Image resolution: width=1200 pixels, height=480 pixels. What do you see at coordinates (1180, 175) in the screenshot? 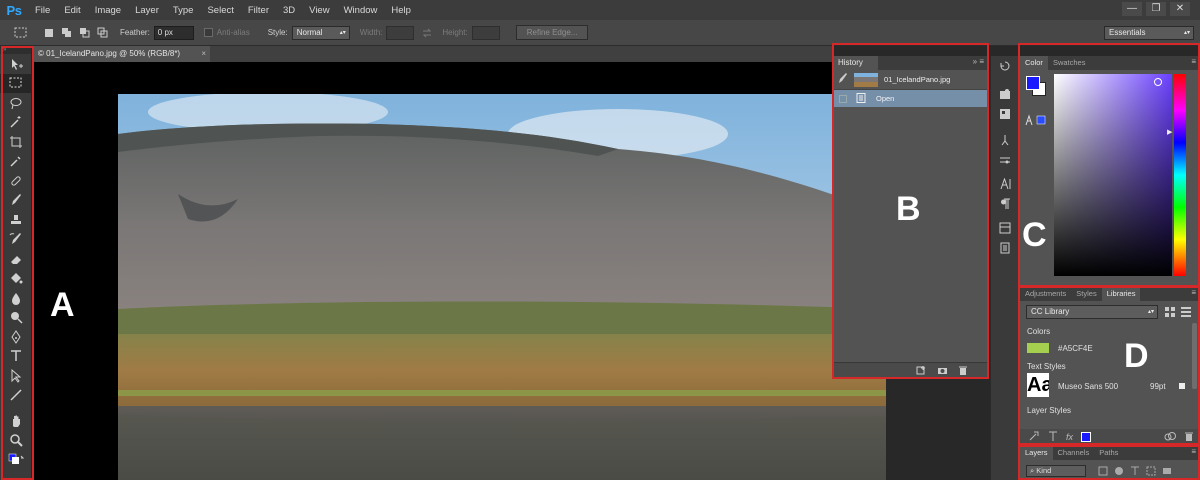
I see `hue-slider` at bounding box center [1180, 175].